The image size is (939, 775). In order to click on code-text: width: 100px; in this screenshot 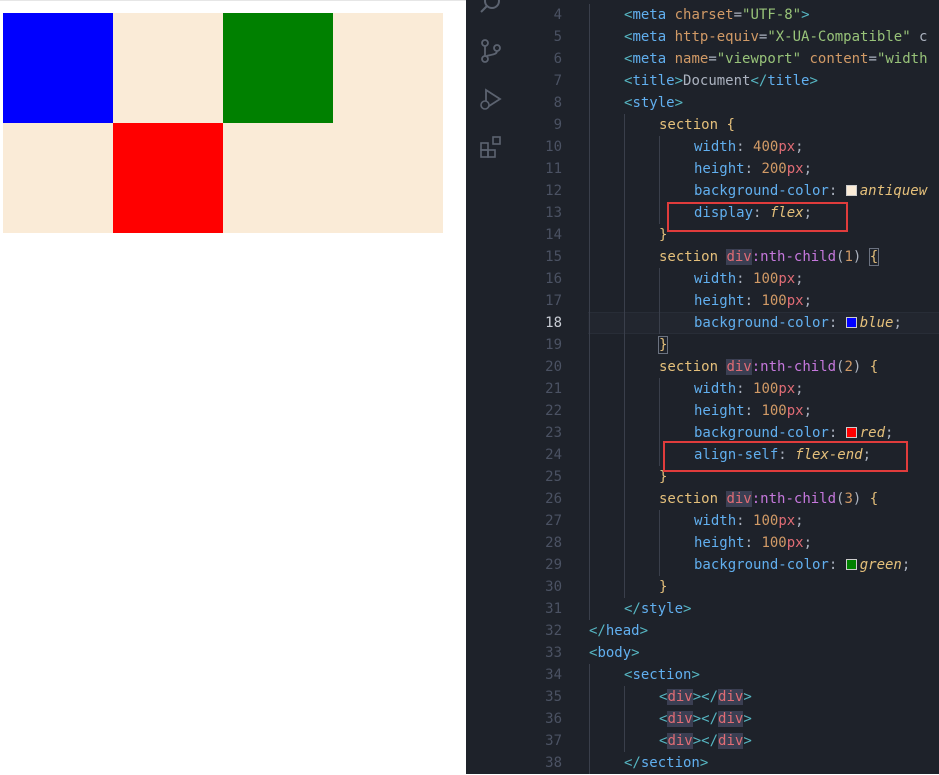, I will do `click(696, 279)`.